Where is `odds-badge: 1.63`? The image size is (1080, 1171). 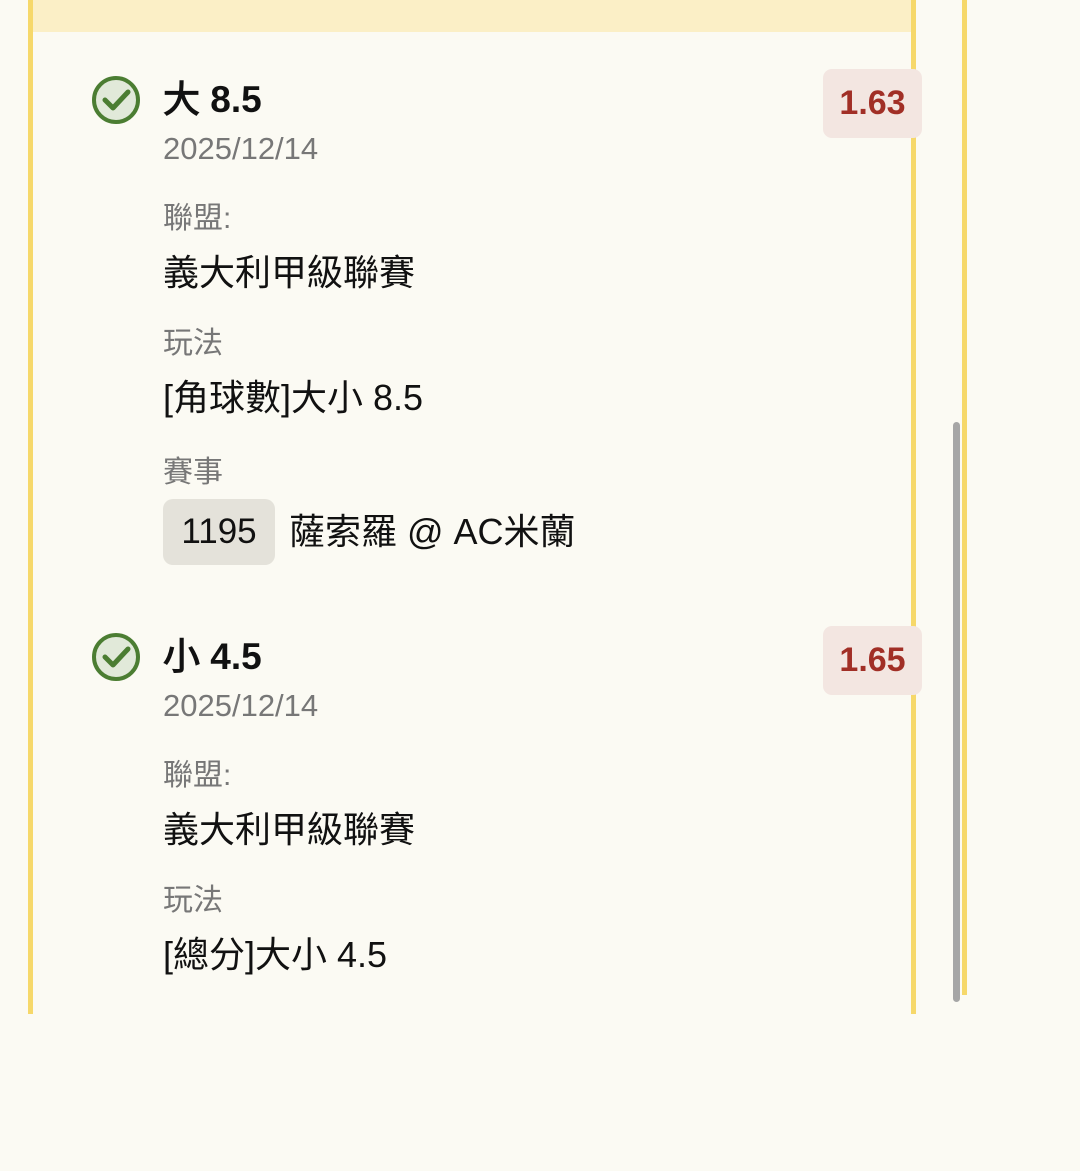
odds-badge: 1.63 is located at coordinates (872, 103).